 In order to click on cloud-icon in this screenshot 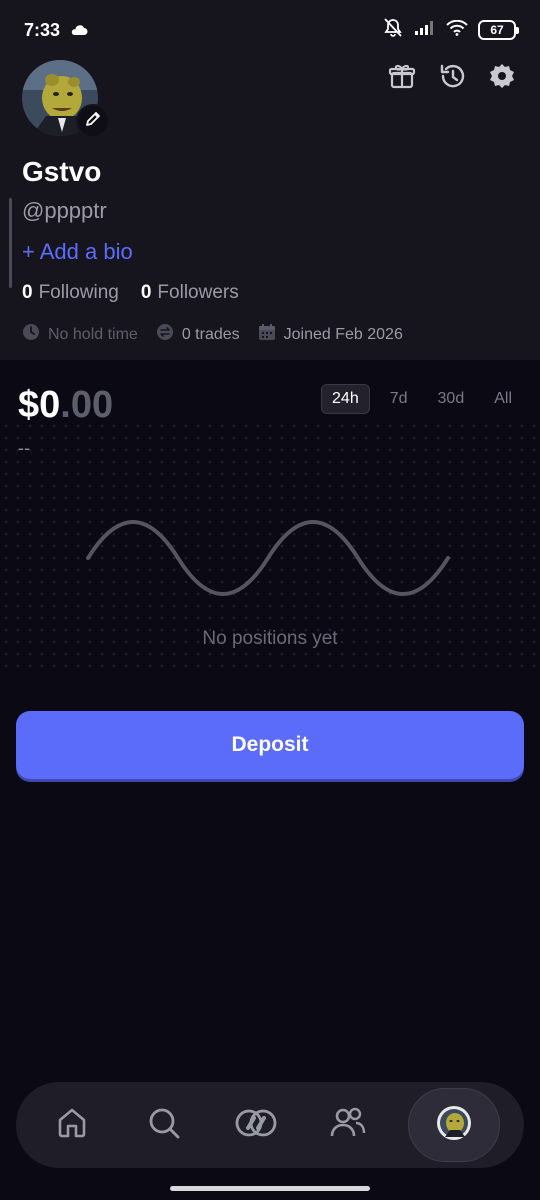, I will do `click(79, 30)`.